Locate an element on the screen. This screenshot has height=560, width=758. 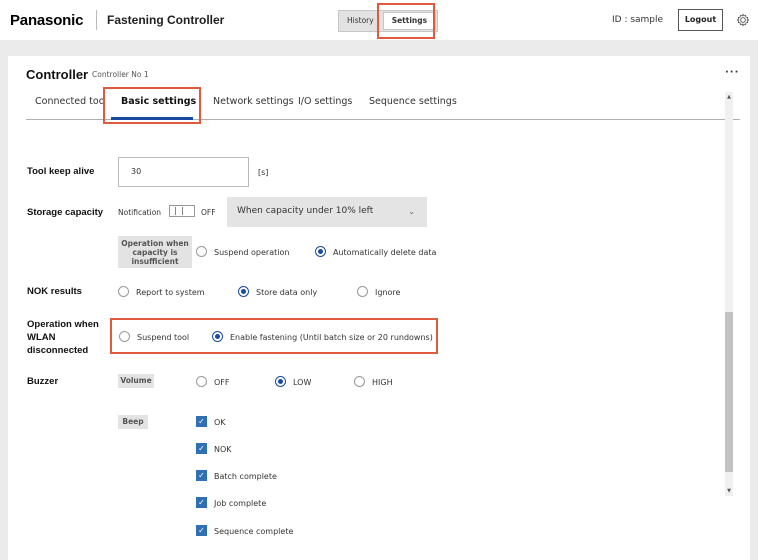
tab-sequence-settings: Sequence settings is located at coordinates (413, 101).